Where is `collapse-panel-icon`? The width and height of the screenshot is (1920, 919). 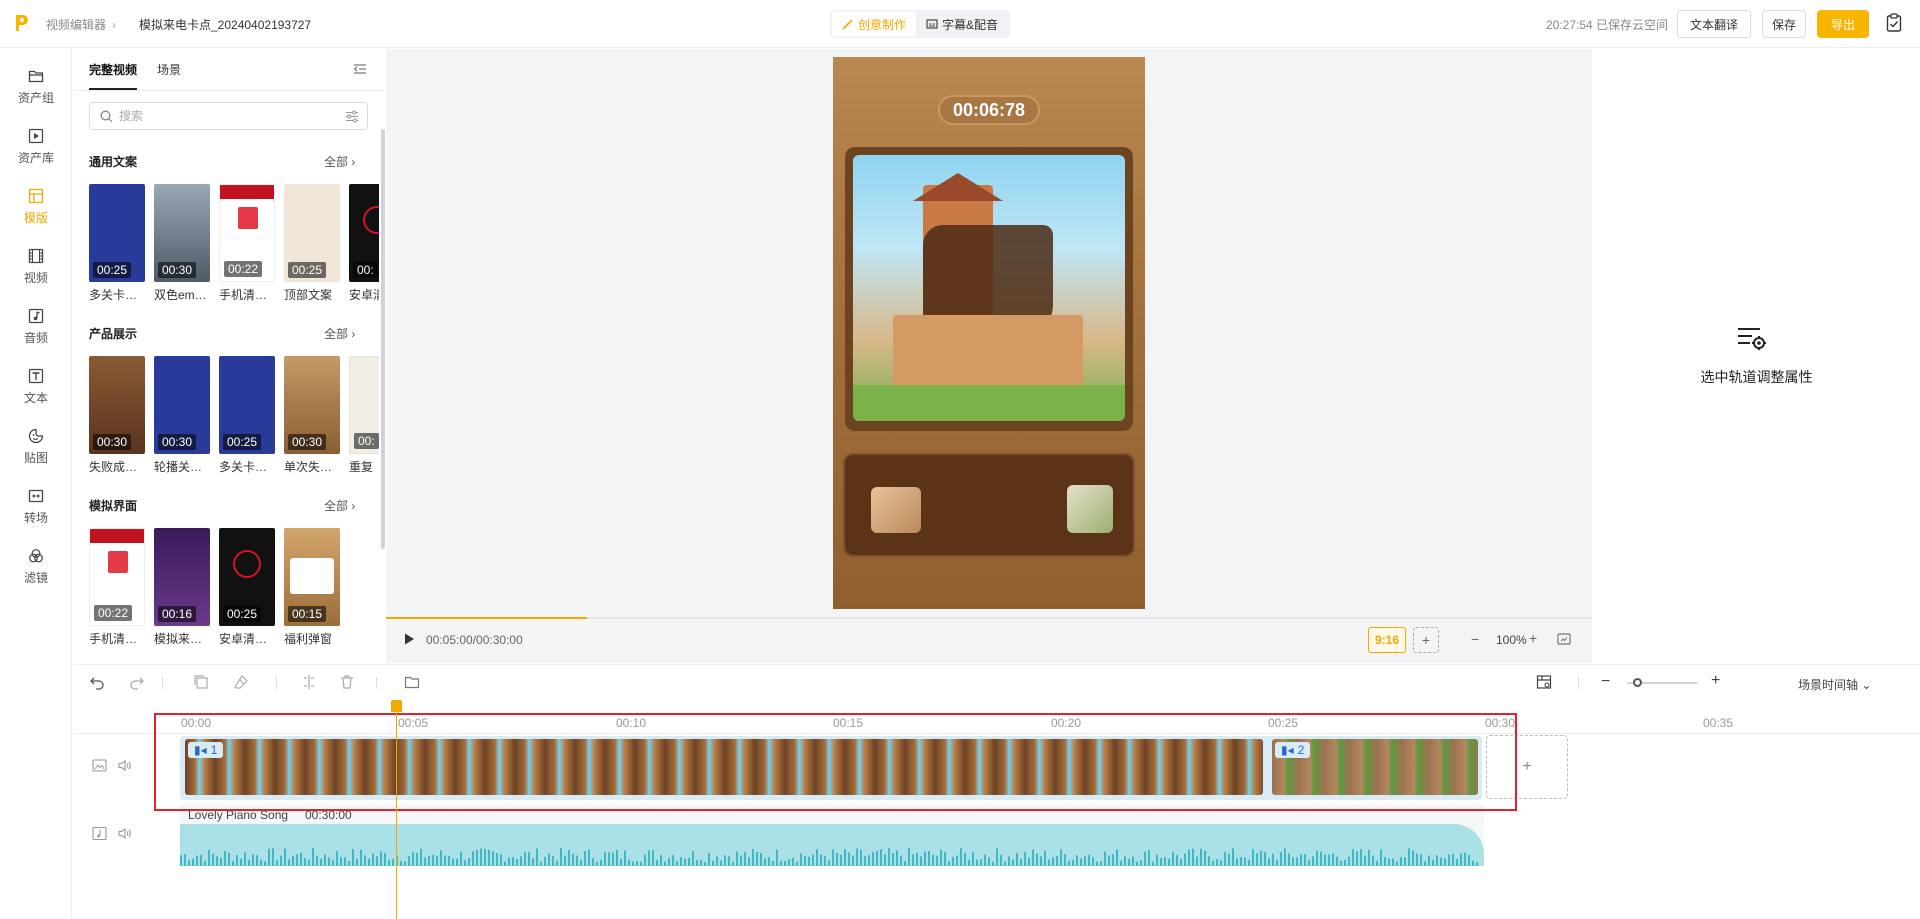 collapse-panel-icon is located at coordinates (360, 69).